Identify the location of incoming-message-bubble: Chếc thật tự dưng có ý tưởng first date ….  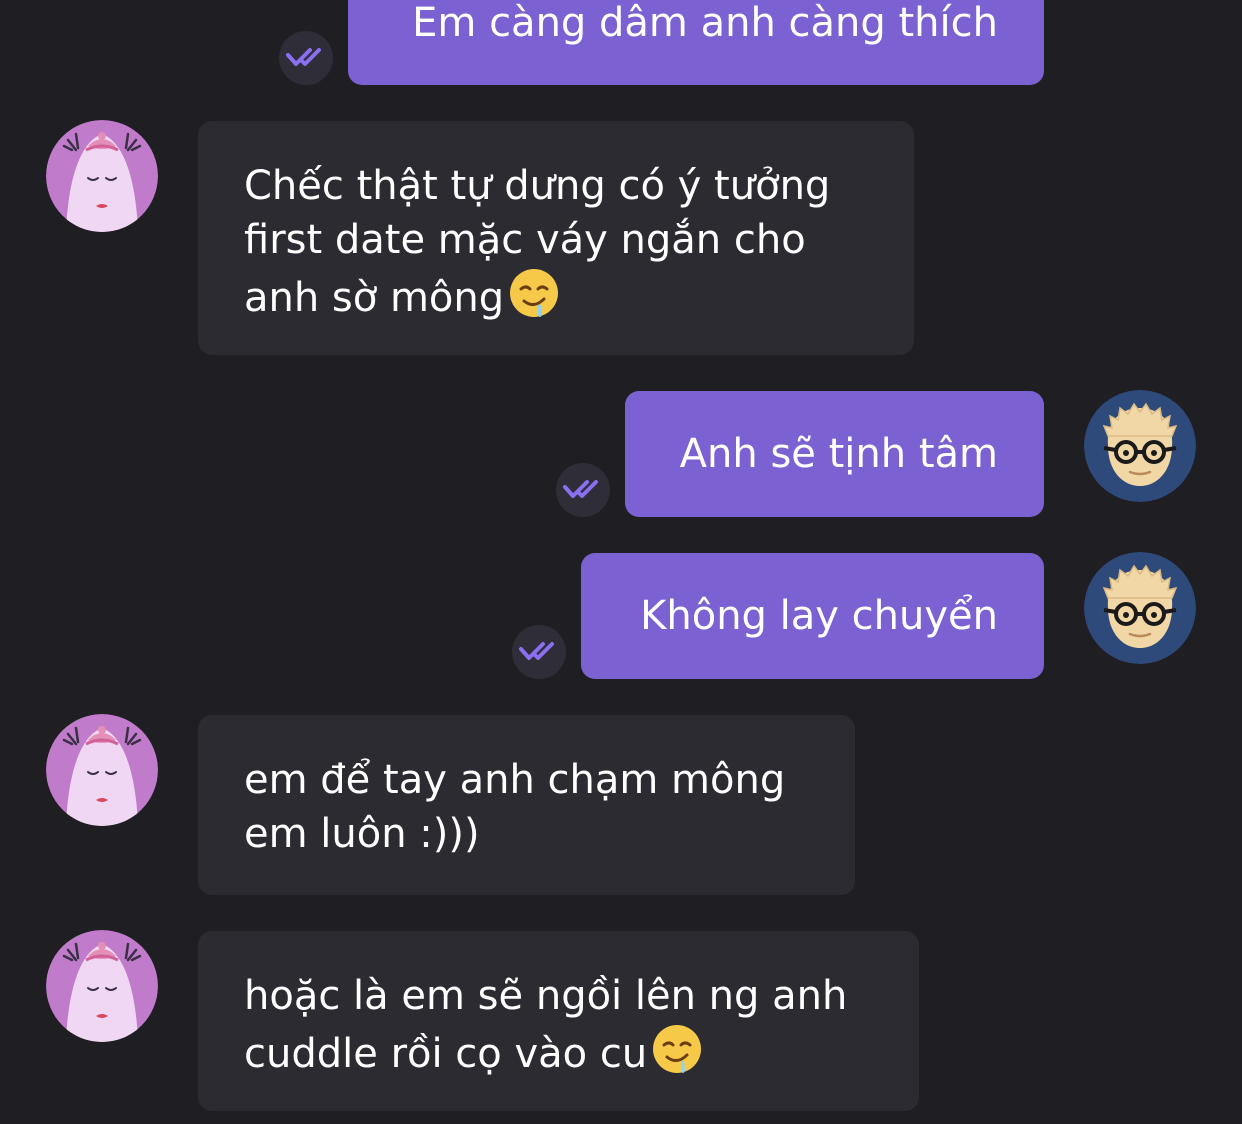
(556, 238).